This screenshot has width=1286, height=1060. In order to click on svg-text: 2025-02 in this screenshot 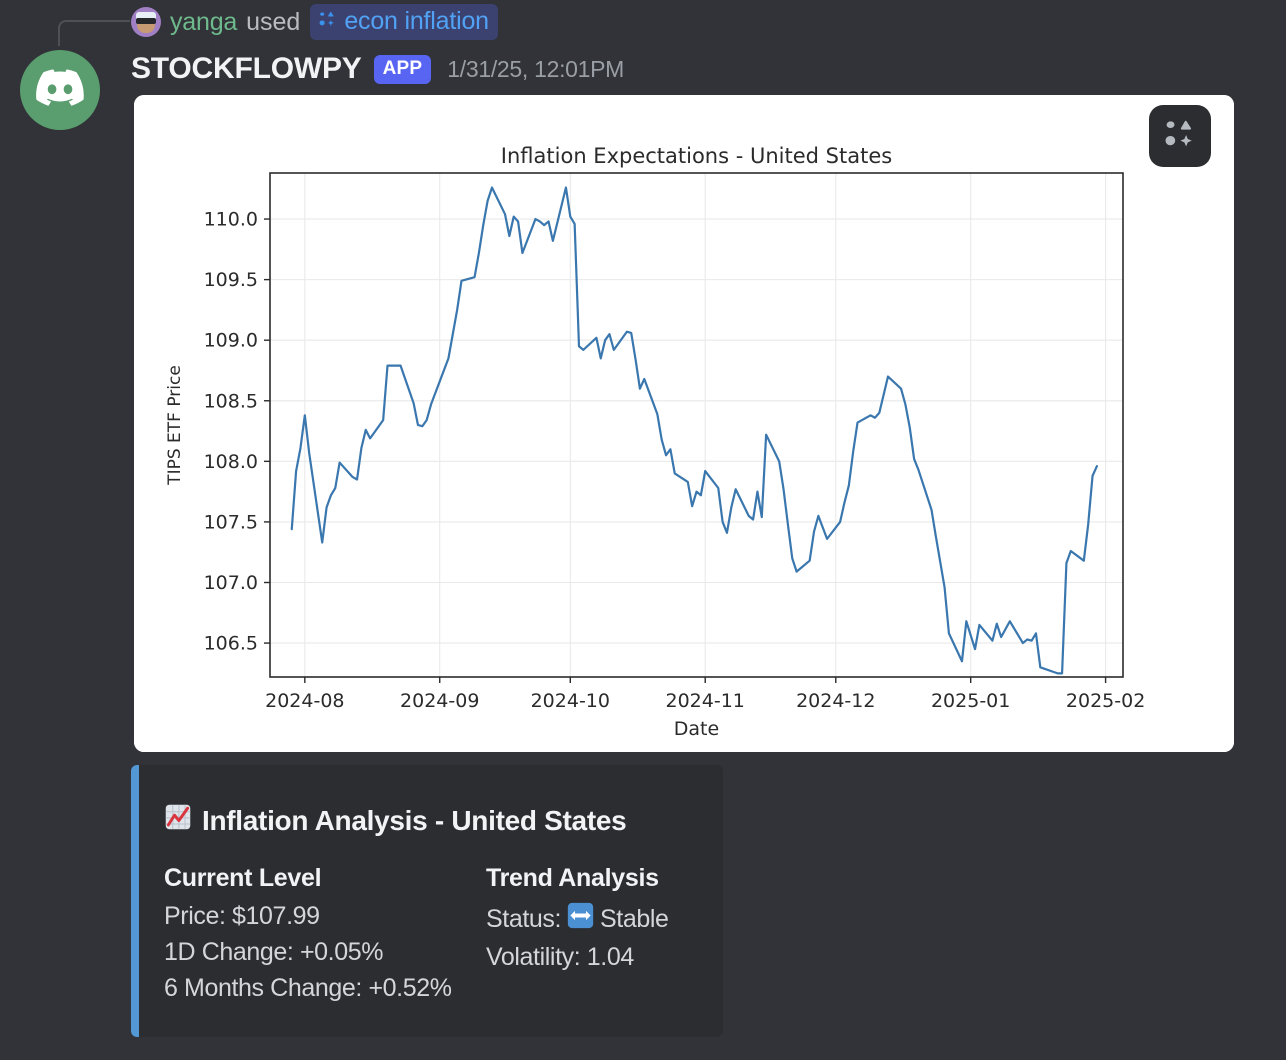, I will do `click(1105, 701)`.